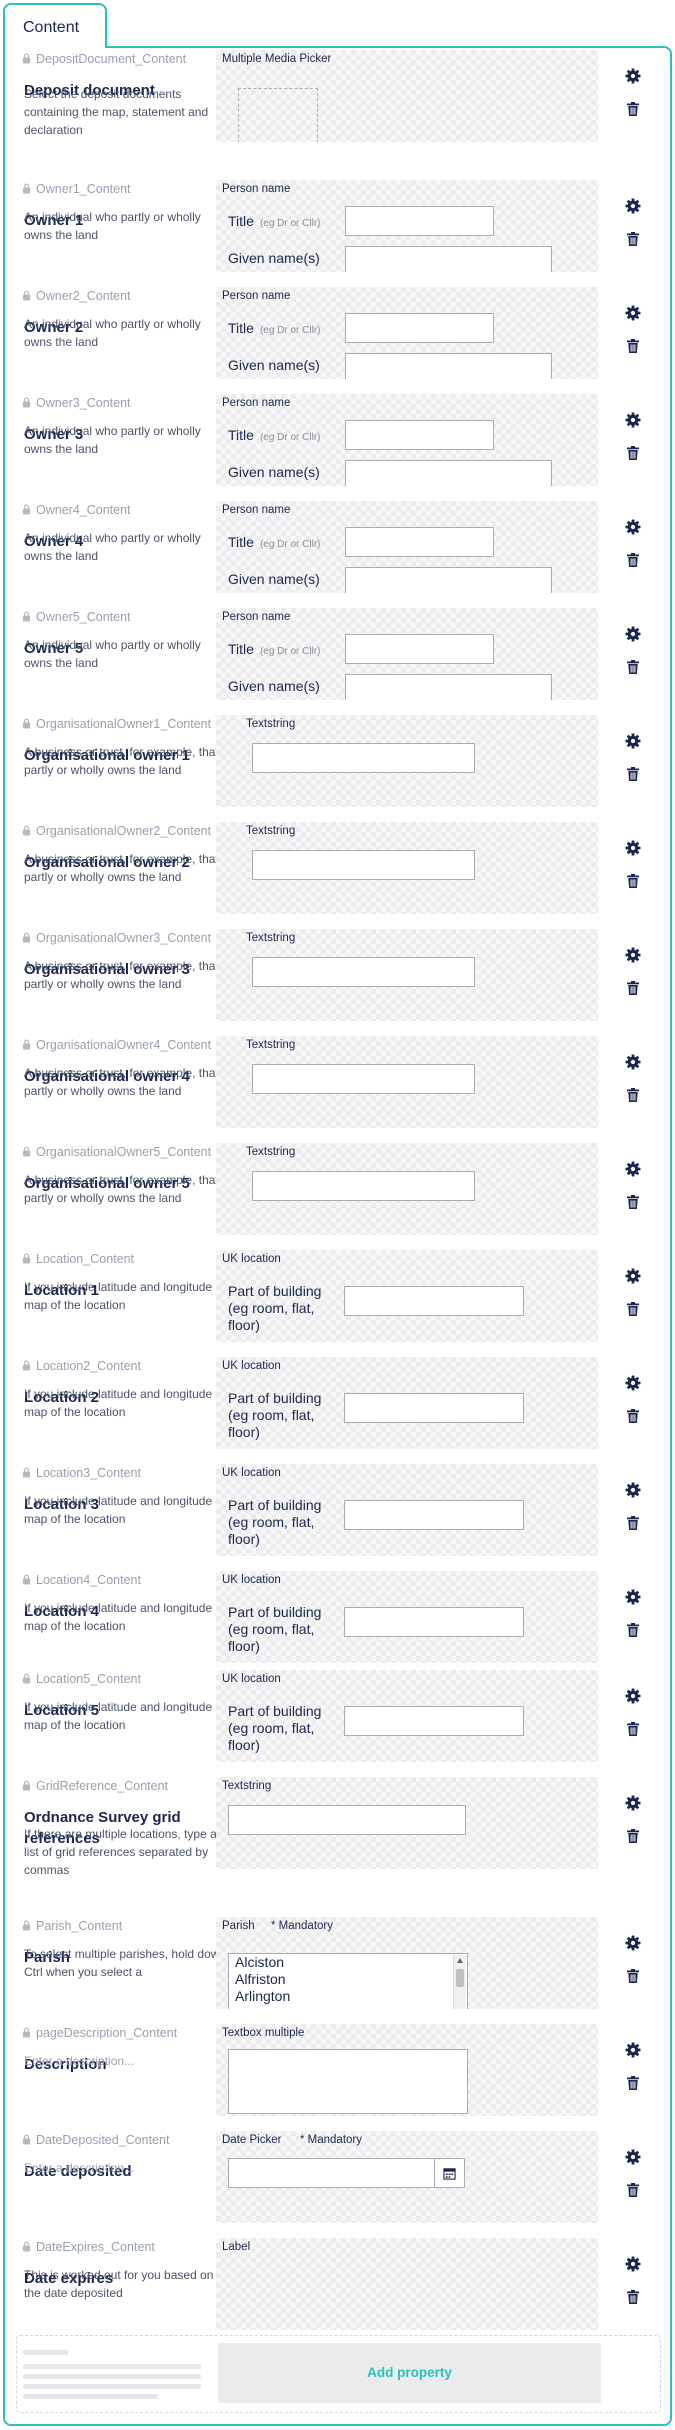 This screenshot has height=2430, width=675. What do you see at coordinates (409, 2373) in the screenshot?
I see `add-property-button: Add property` at bounding box center [409, 2373].